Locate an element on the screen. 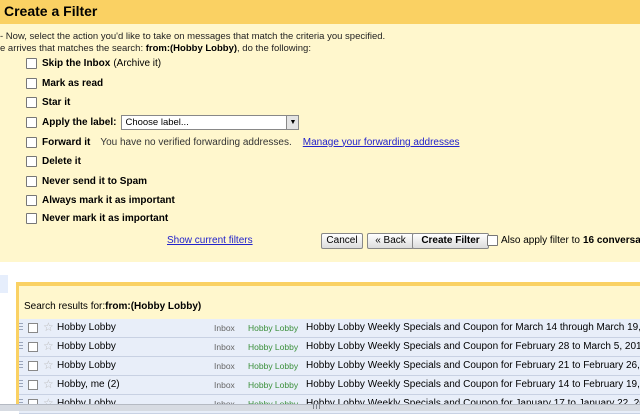 Image resolution: width=640 pixels, height=414 pixels. mark-read-checkbox is located at coordinates (31, 83).